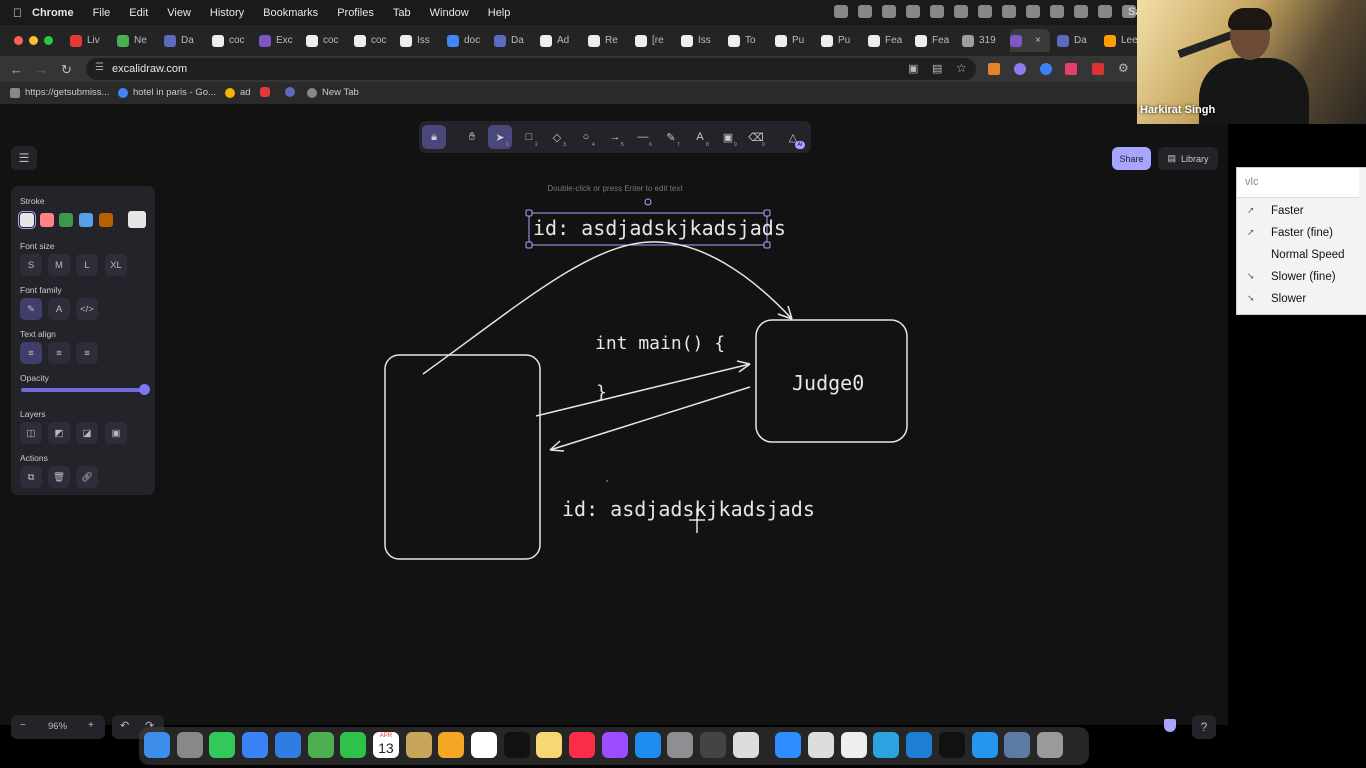  What do you see at coordinates (983, 40) in the screenshot?
I see `browser-tab: 319` at bounding box center [983, 40].